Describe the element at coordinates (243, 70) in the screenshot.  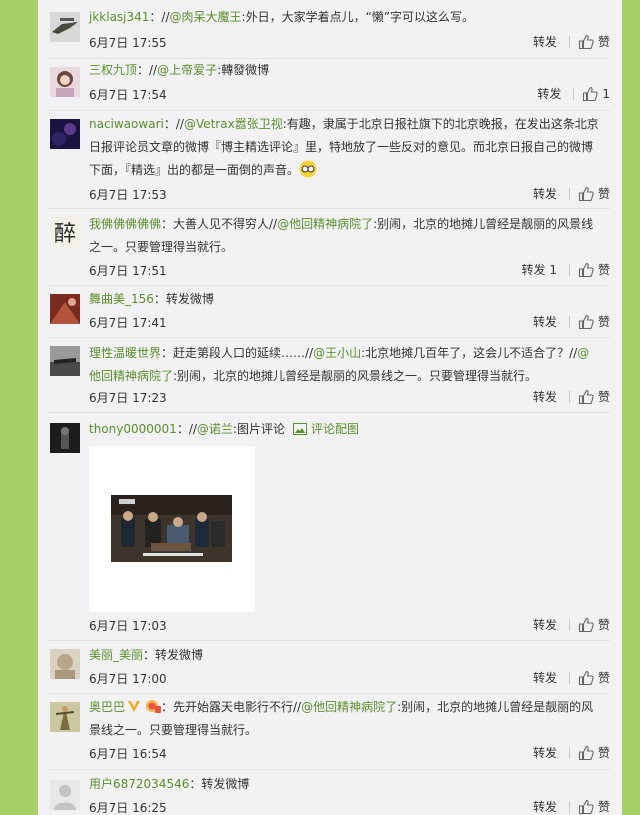
I see `comment-body: :轉發微博` at that location.